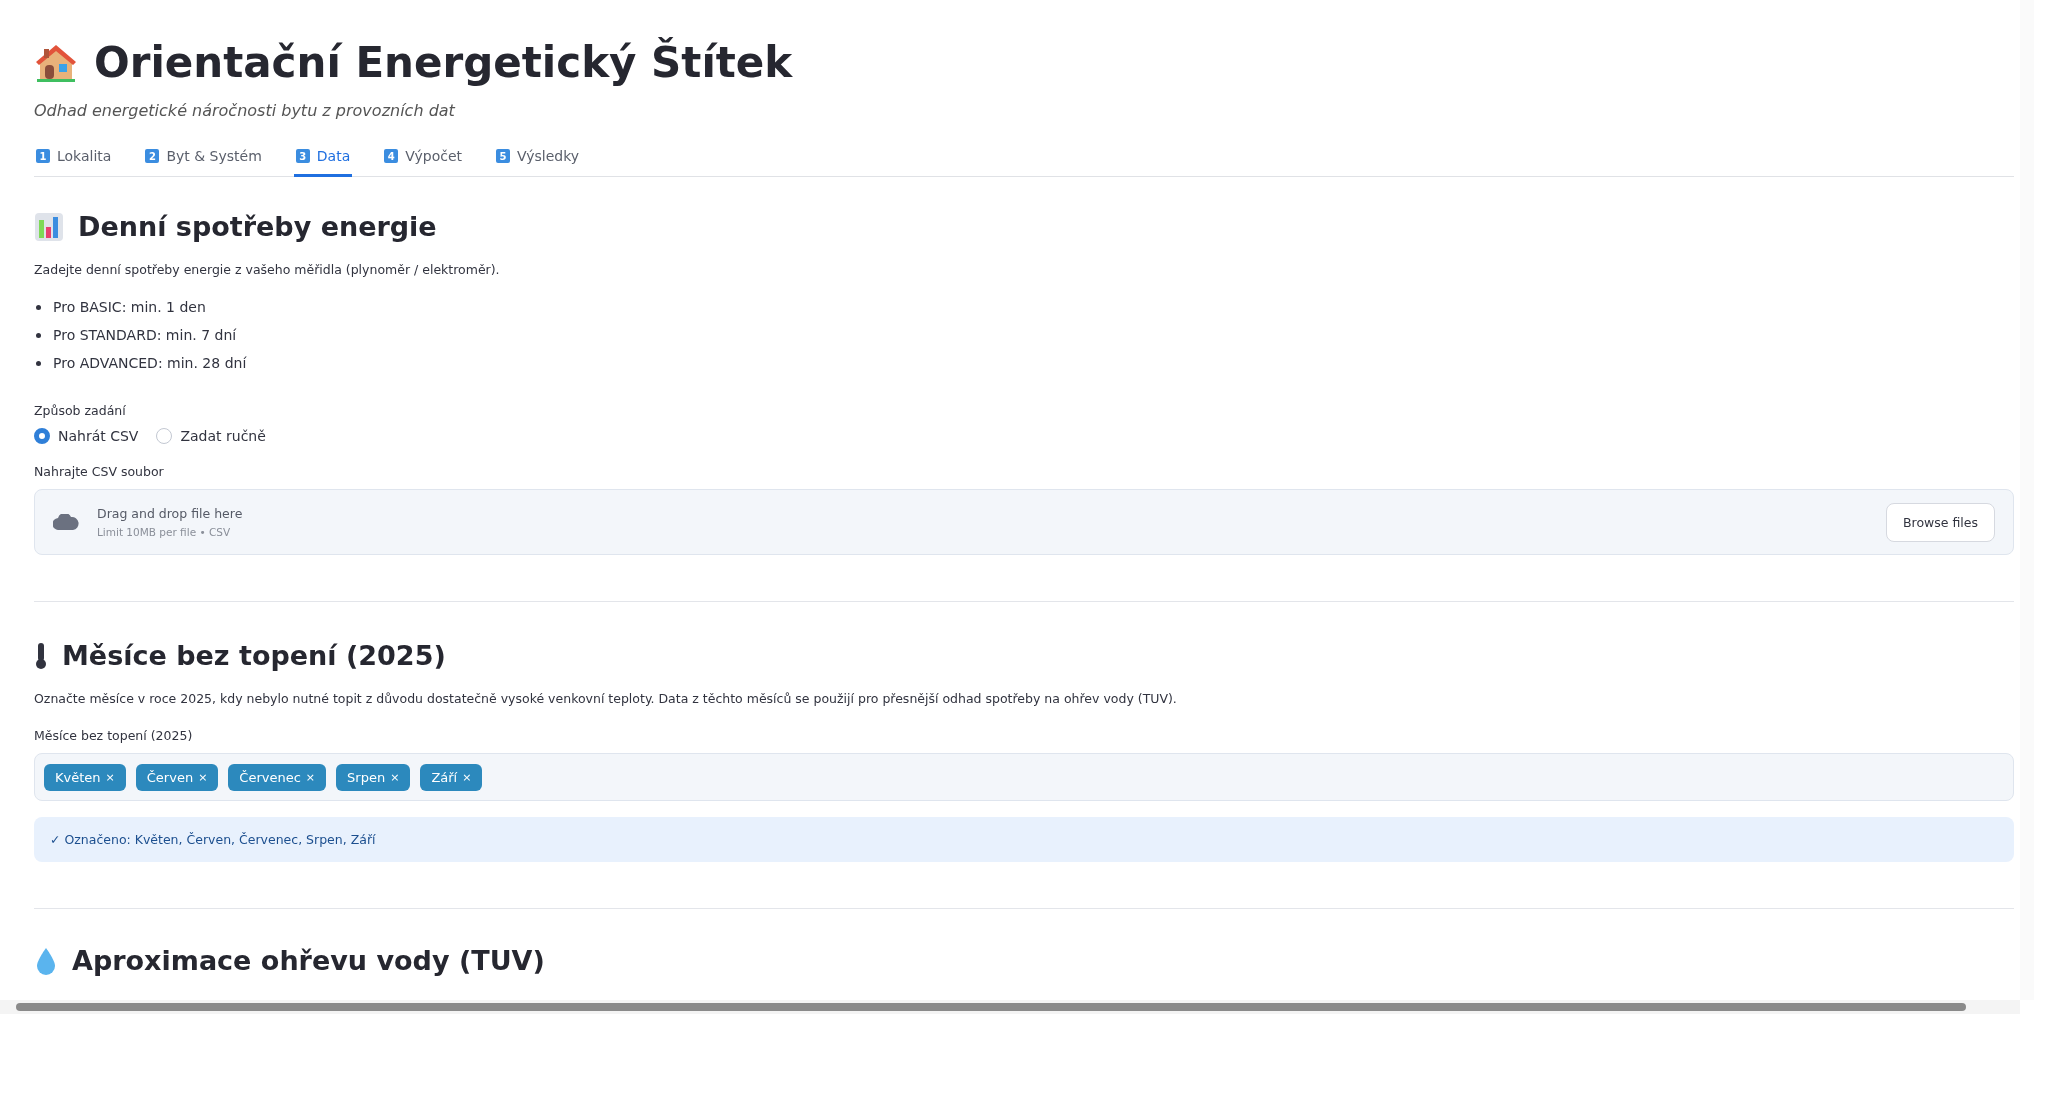 The width and height of the screenshot is (2048, 1110). Describe the element at coordinates (1024, 522) in the screenshot. I see `file-dropzone: Drag and drop file here Limit 10MB per file • CSV Browse files` at that location.